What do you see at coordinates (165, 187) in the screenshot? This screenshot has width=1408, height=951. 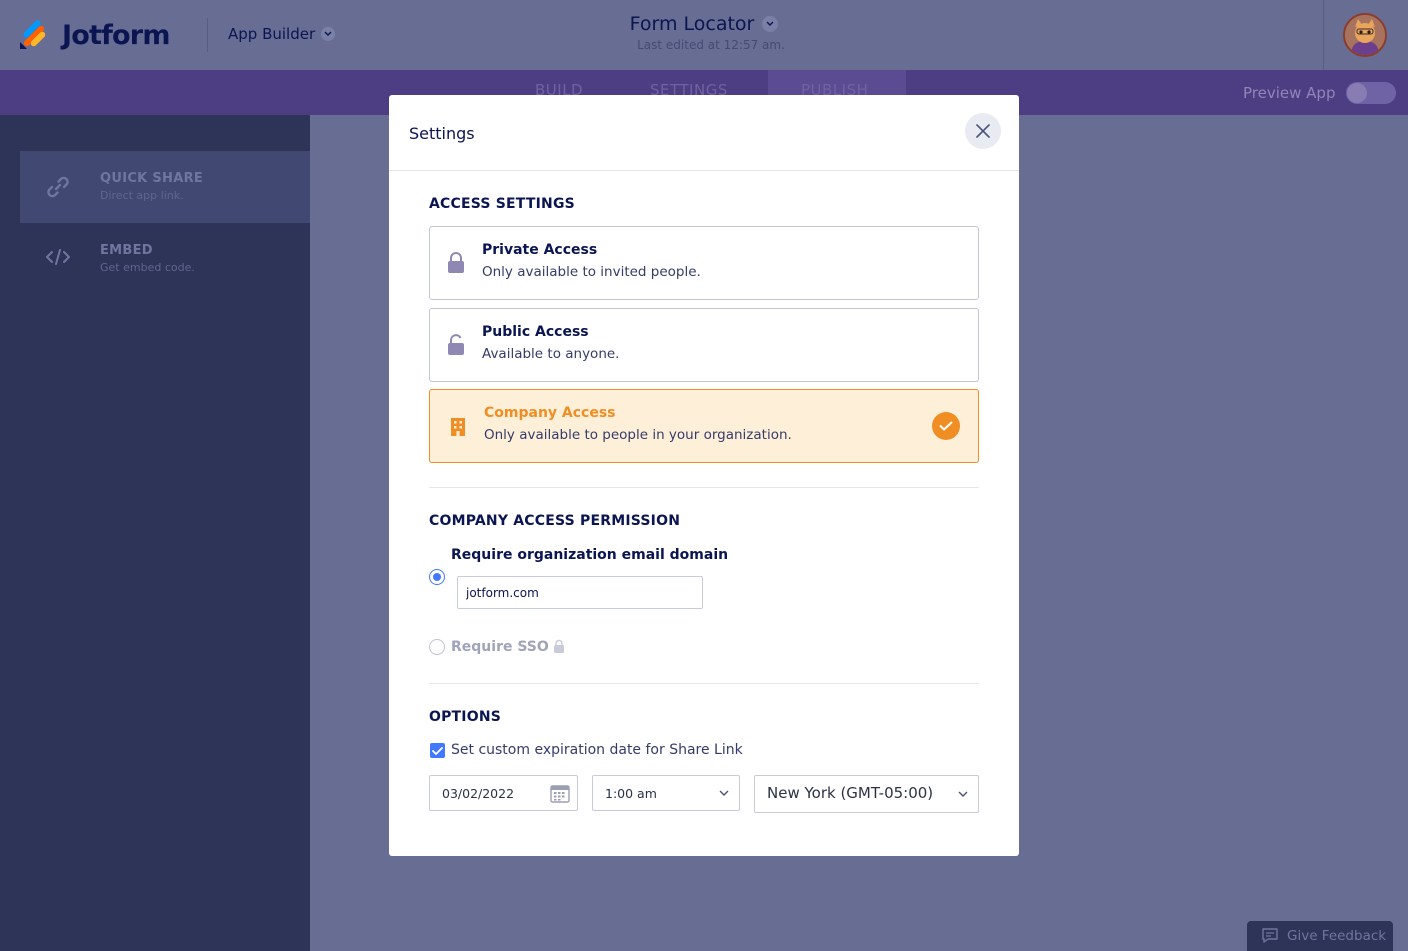 I see `sidebar-item-quick-share: QUICK SHARE Direct app link.` at bounding box center [165, 187].